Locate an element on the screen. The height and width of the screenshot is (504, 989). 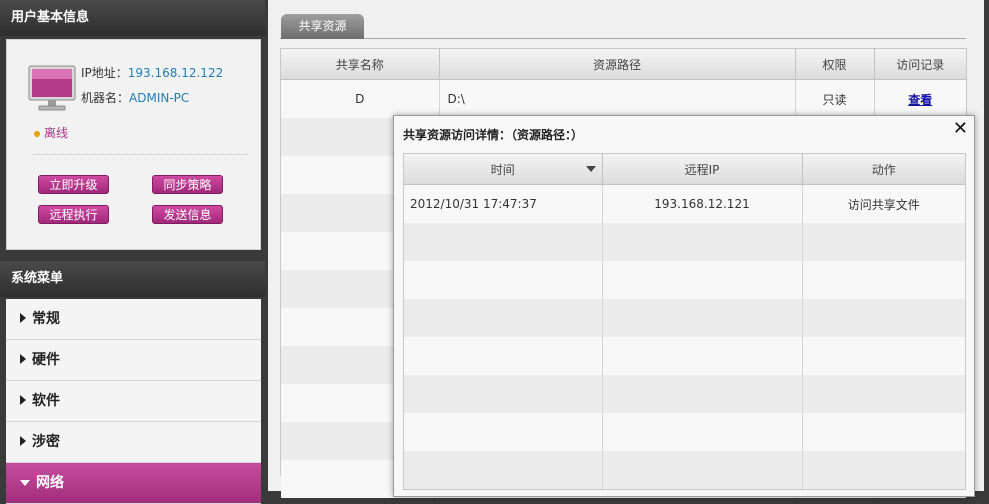
menu-item-network: 网络 is located at coordinates (133, 483).